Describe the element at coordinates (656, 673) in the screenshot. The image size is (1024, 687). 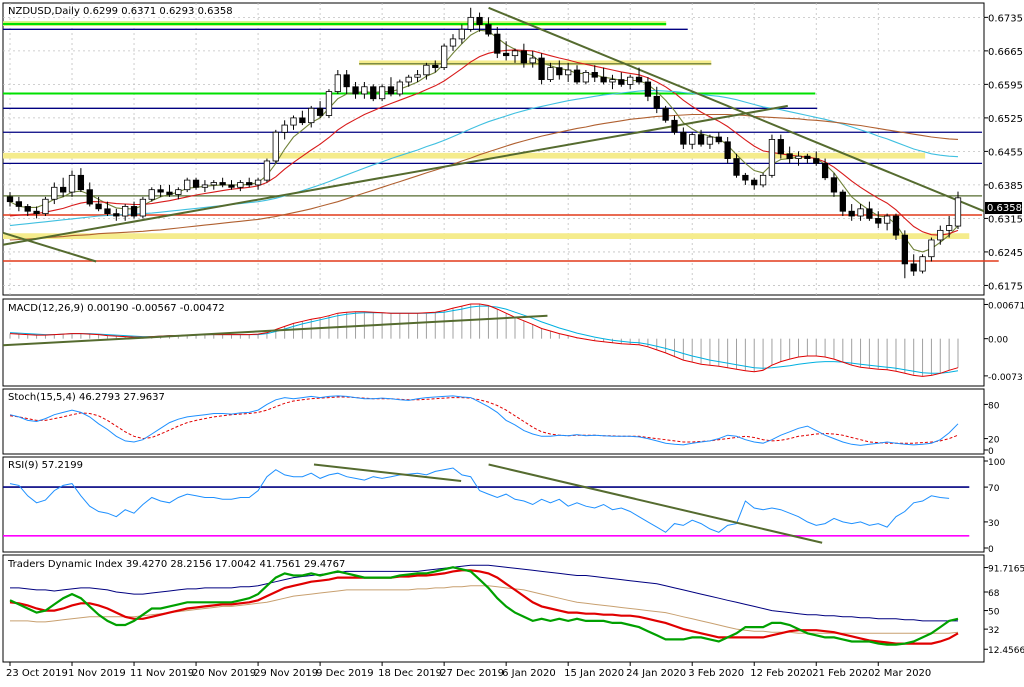
I see `date-tick-label: 24 Jan 2020` at that location.